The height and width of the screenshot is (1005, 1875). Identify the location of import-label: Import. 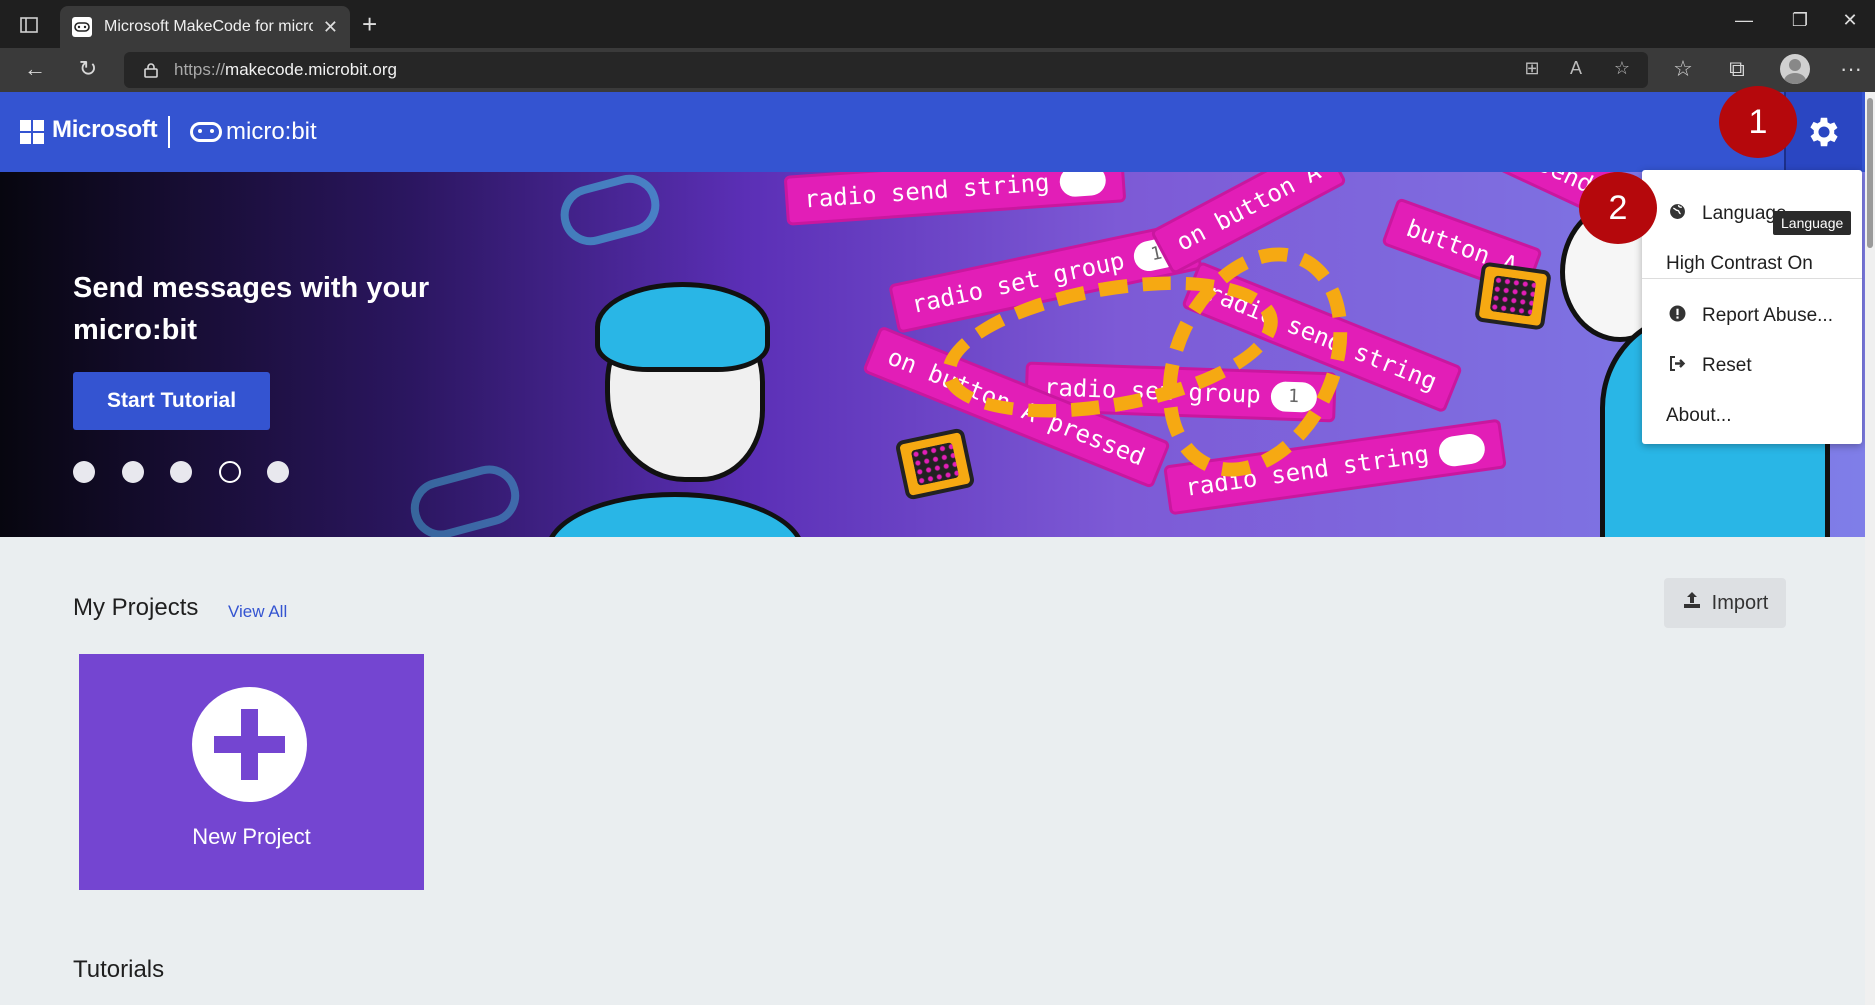
(1740, 602).